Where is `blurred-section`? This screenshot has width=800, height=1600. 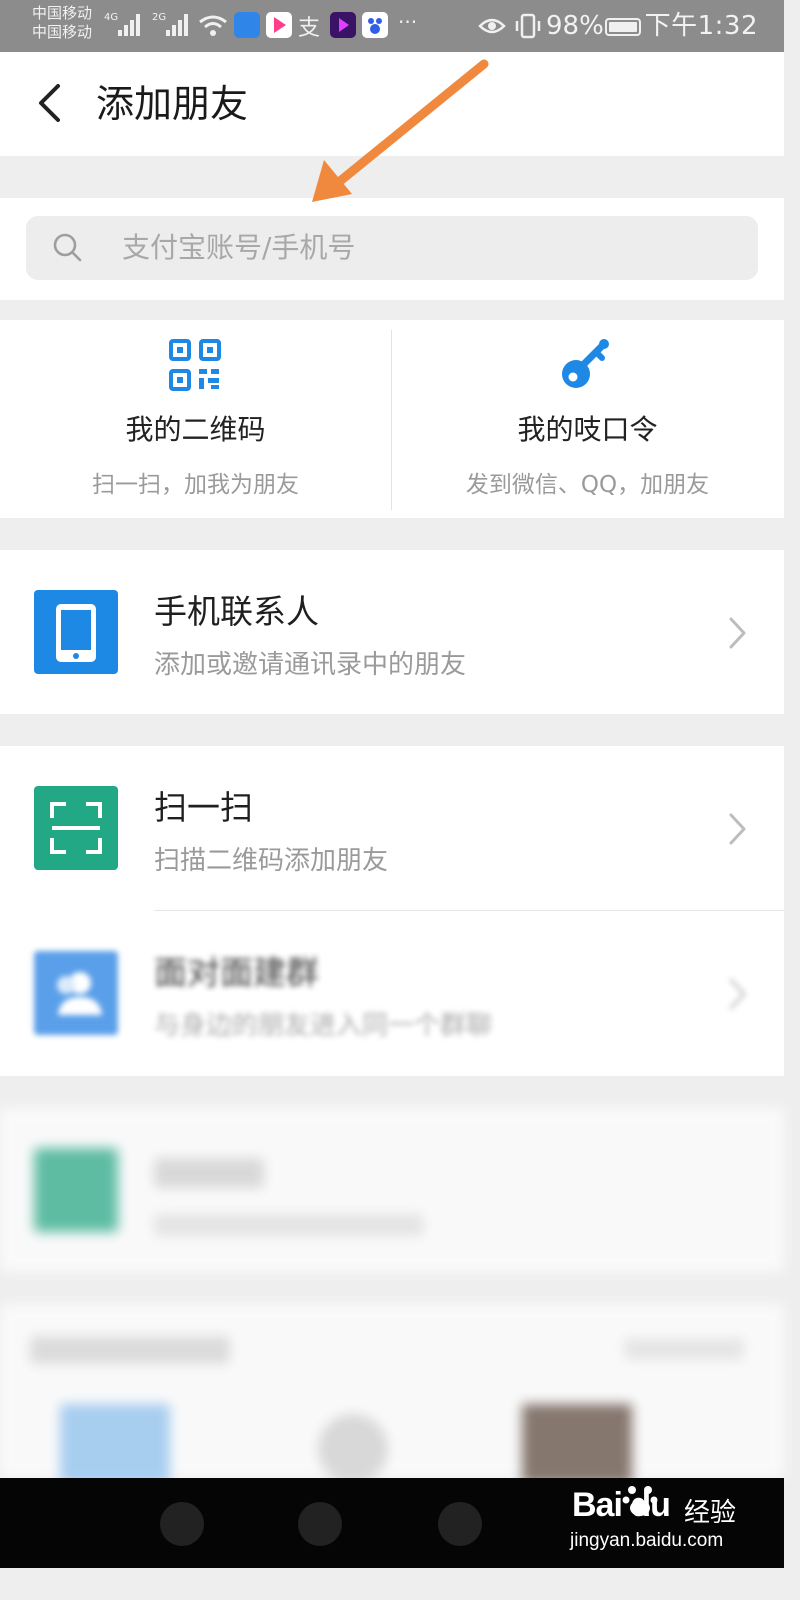
blurred-section is located at coordinates (392, 1190).